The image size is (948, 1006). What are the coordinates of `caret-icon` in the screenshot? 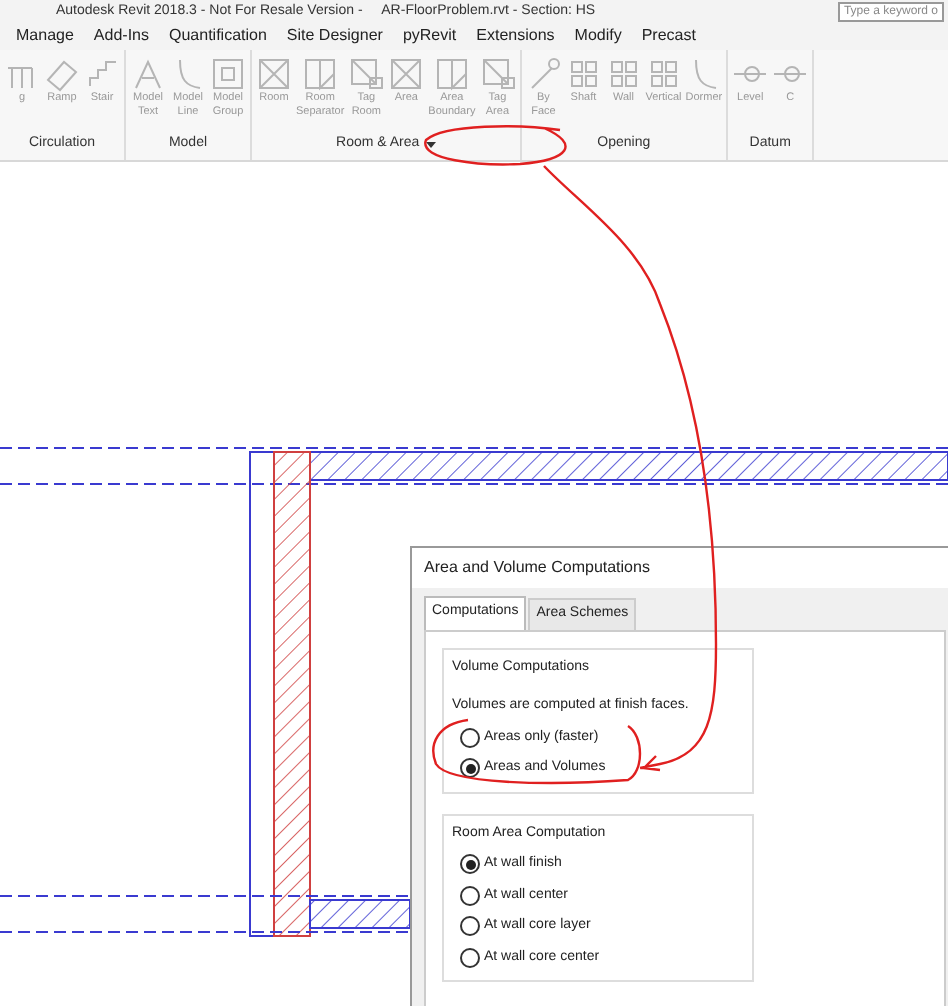 It's located at (430, 145).